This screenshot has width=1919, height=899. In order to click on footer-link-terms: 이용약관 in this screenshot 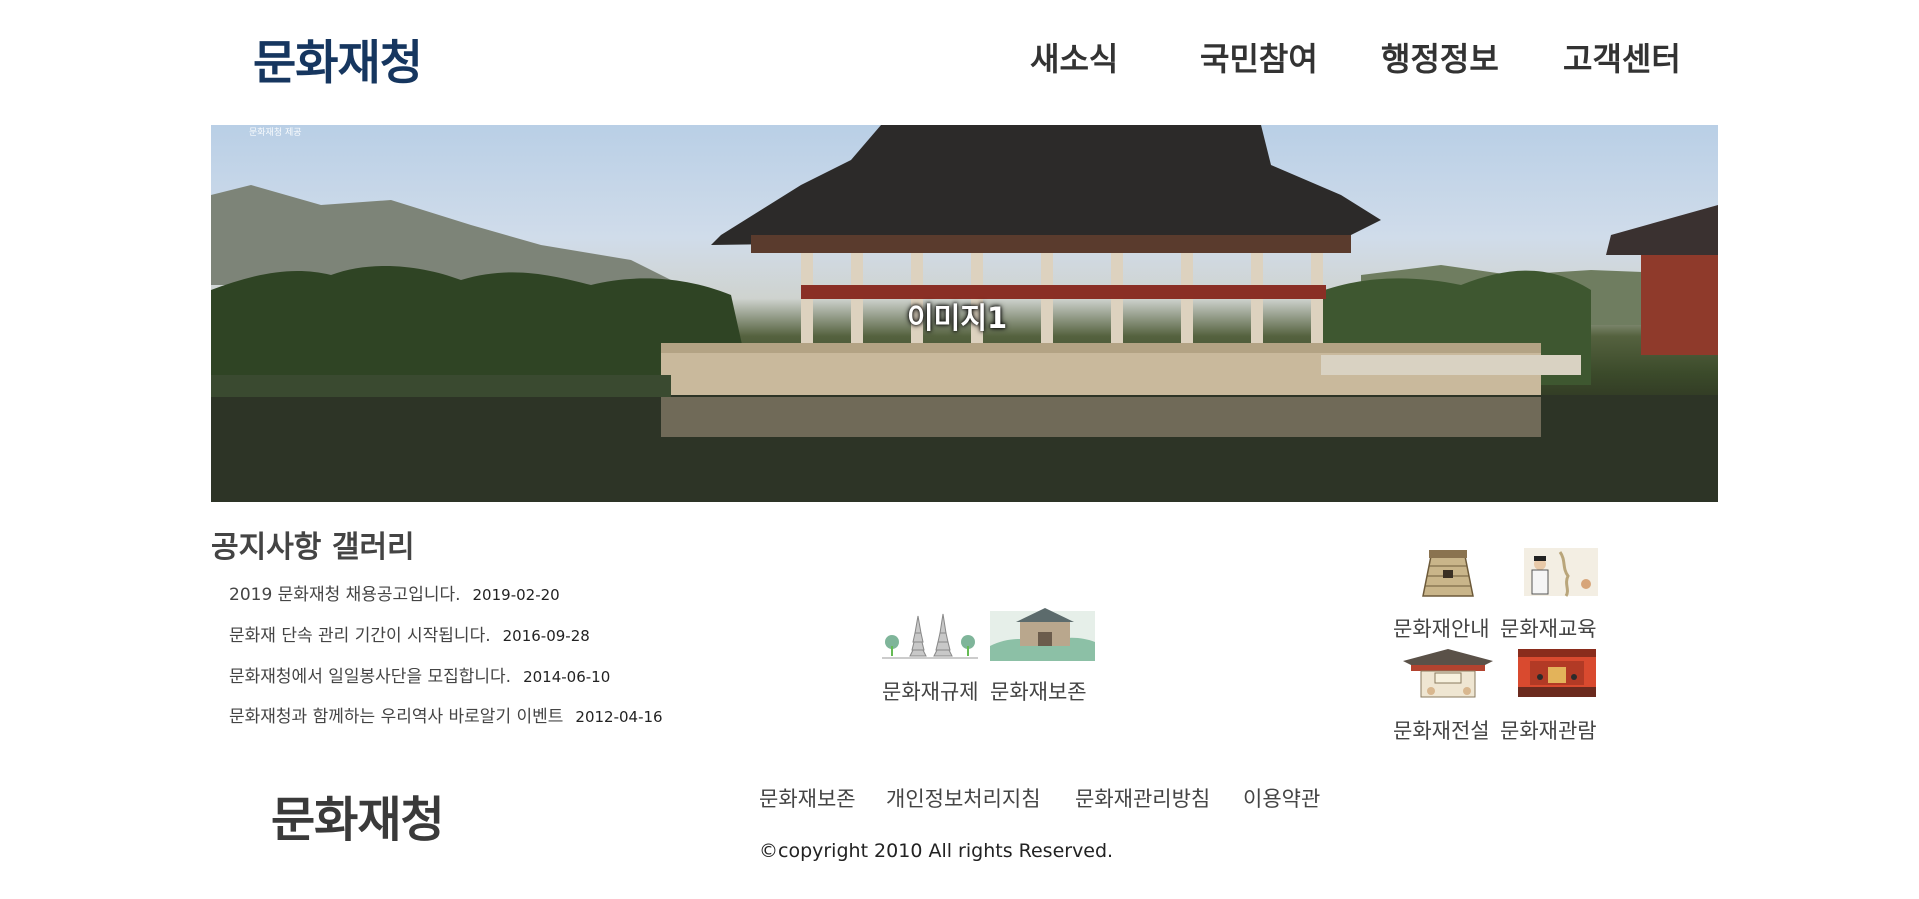, I will do `click(1281, 798)`.